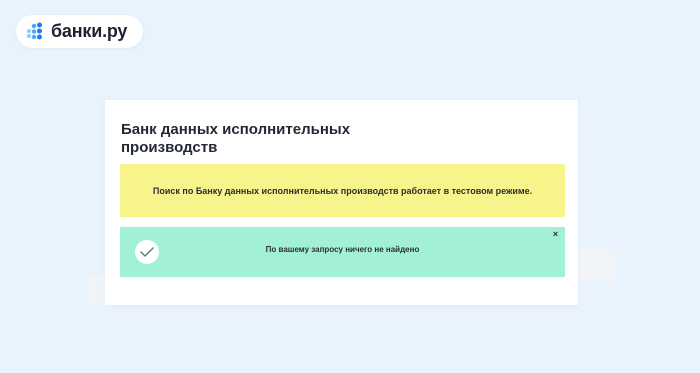  I want to click on brand-logo: банки.ру, so click(79, 31).